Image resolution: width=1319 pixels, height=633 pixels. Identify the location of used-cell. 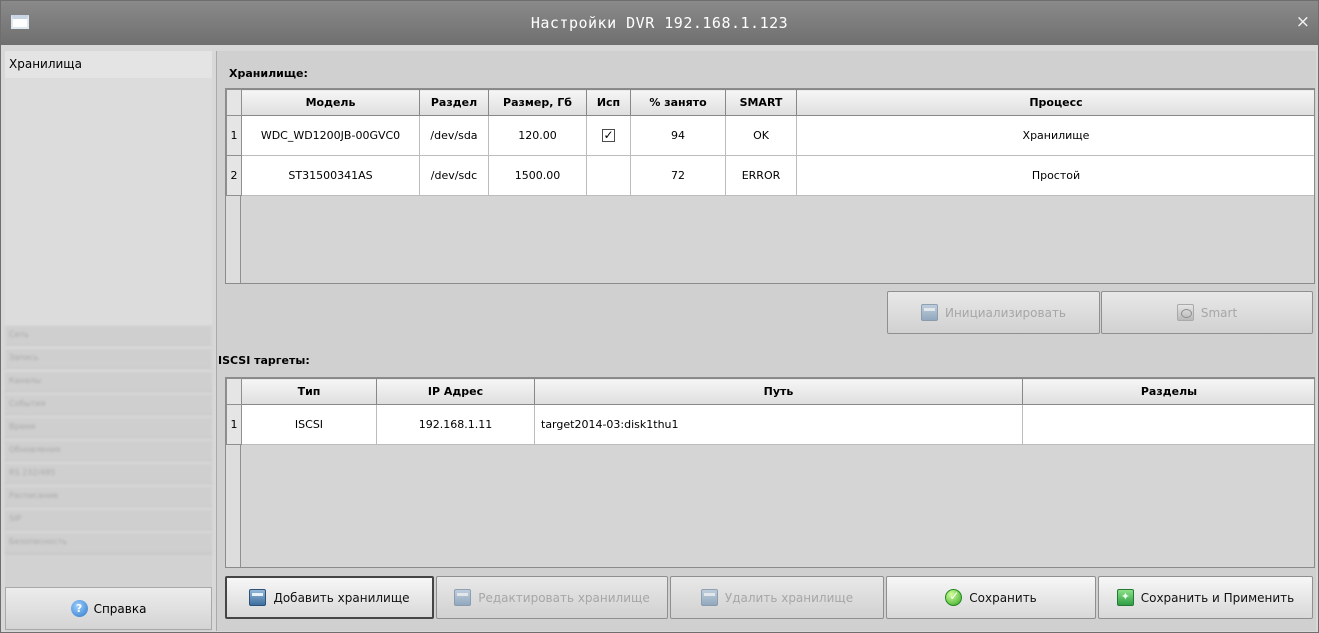
(608, 175).